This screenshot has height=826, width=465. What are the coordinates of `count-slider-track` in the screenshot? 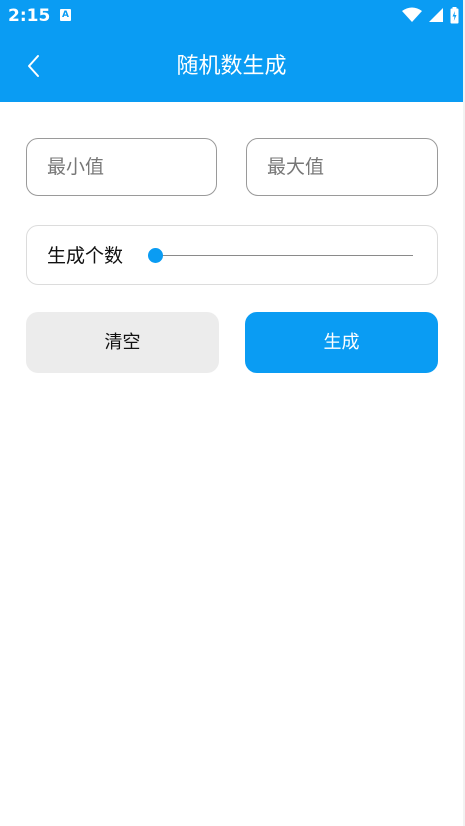 It's located at (284, 255).